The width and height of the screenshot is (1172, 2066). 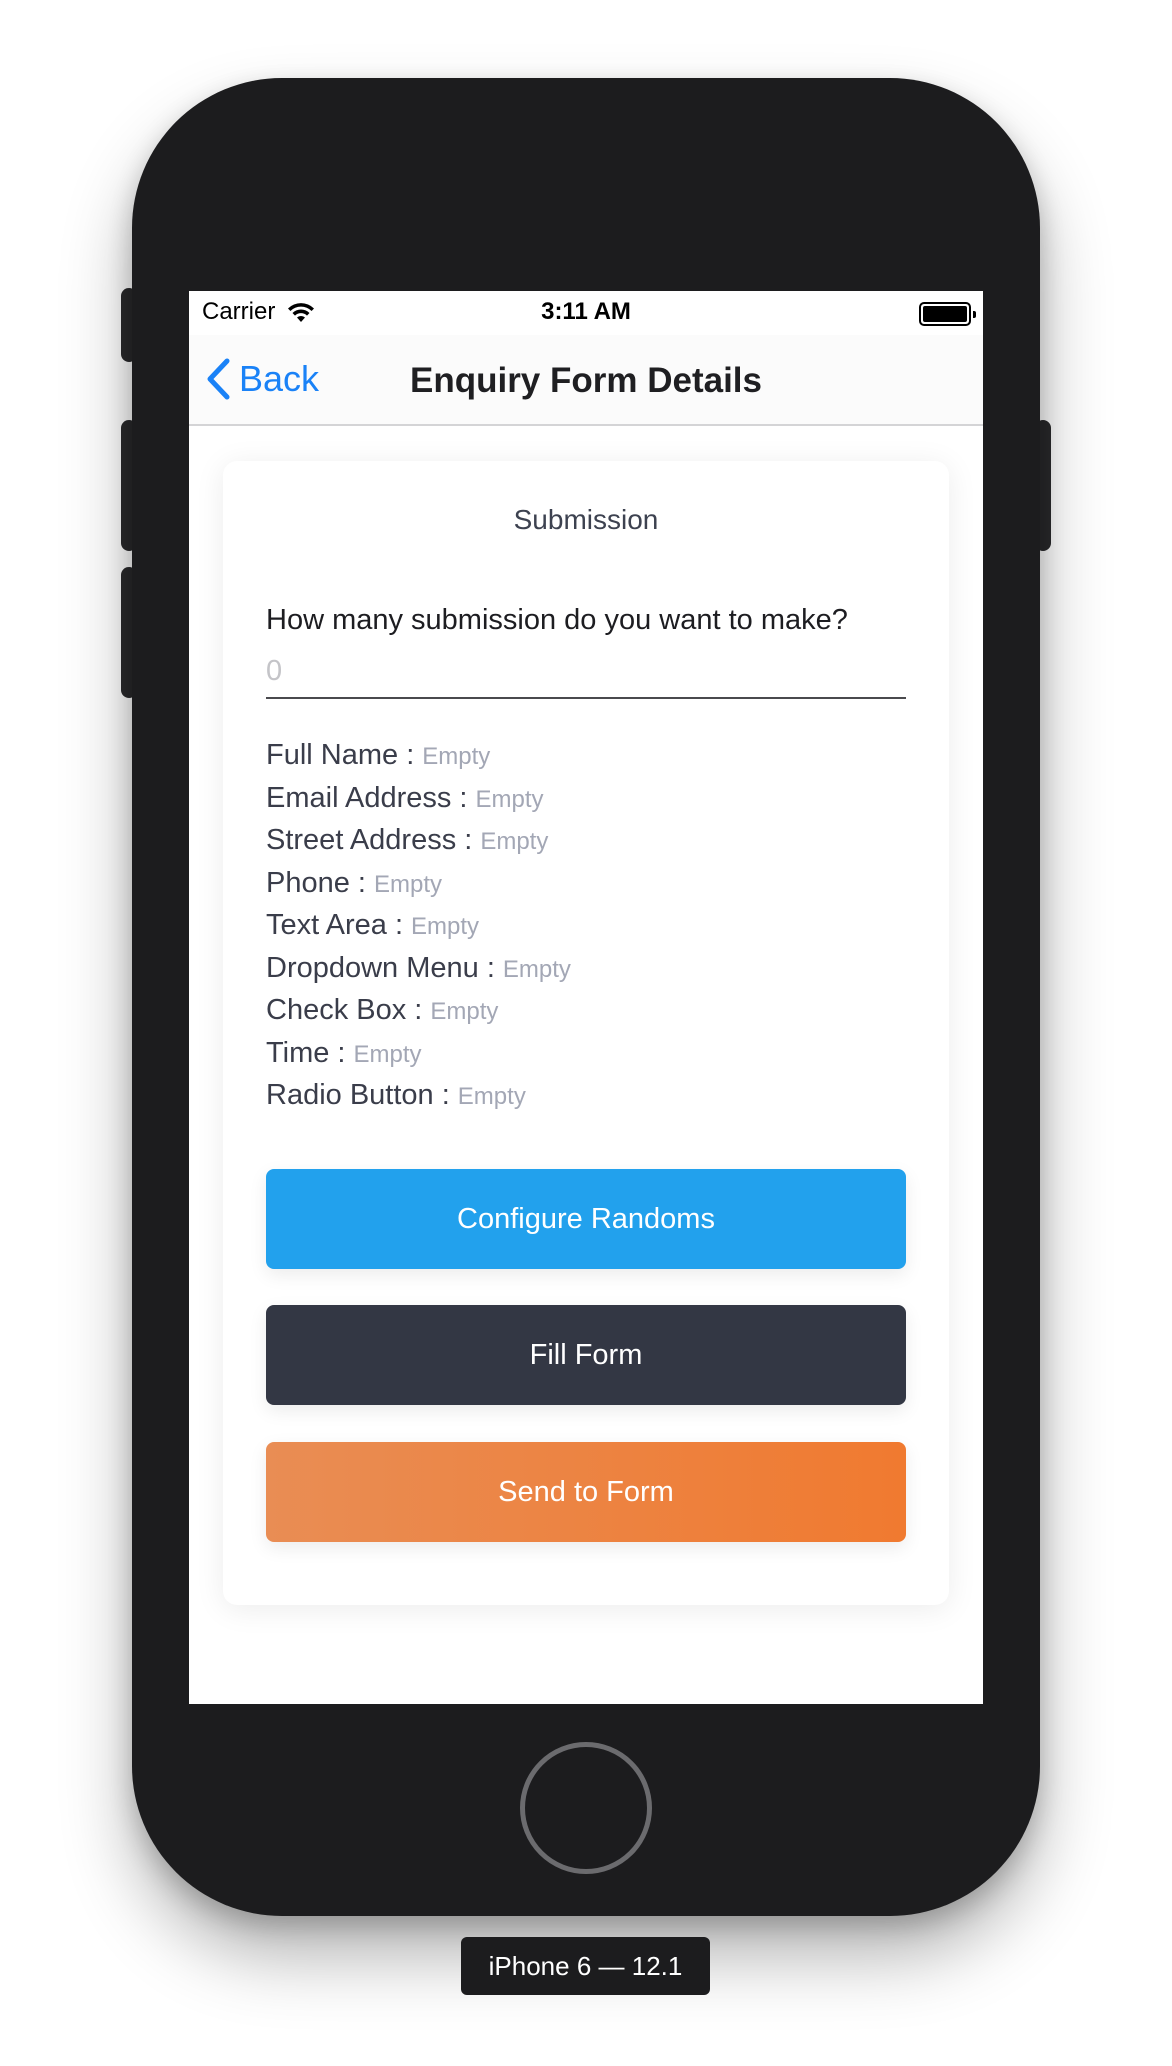 What do you see at coordinates (316, 882) in the screenshot?
I see `field-label: Phone :` at bounding box center [316, 882].